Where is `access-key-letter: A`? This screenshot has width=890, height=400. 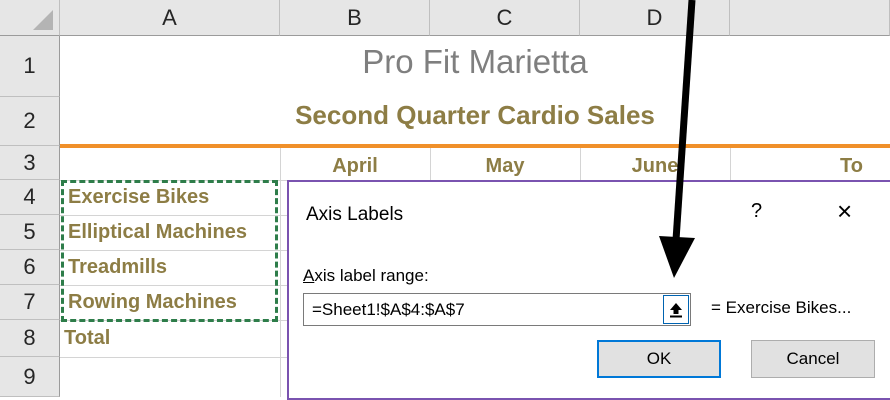 access-key-letter: A is located at coordinates (309, 275).